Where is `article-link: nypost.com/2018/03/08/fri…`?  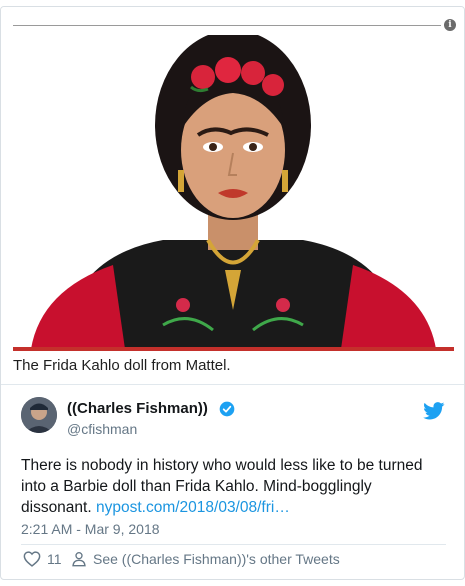 article-link: nypost.com/2018/03/08/fri… is located at coordinates (193, 507).